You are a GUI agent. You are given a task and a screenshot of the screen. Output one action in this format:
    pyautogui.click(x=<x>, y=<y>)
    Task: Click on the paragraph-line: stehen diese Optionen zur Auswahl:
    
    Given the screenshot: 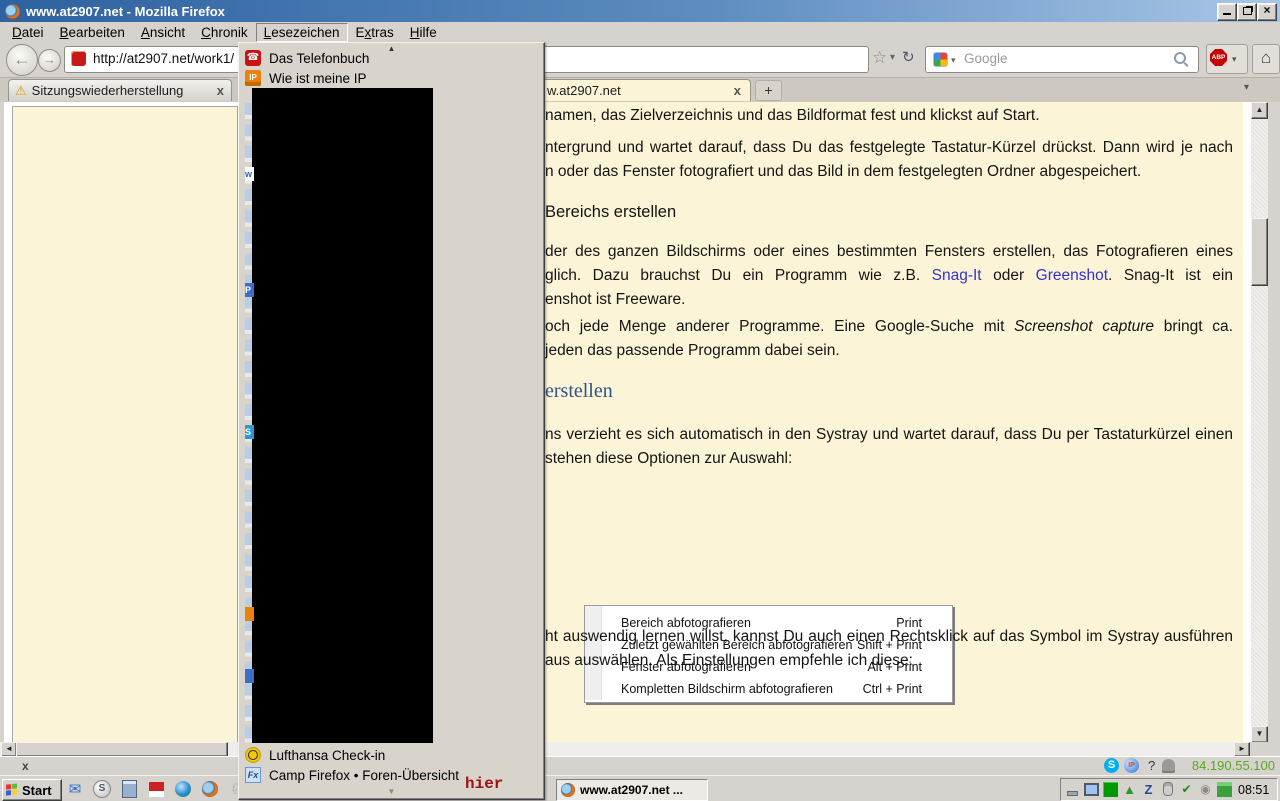 What is the action you would take?
    pyautogui.click(x=669, y=458)
    